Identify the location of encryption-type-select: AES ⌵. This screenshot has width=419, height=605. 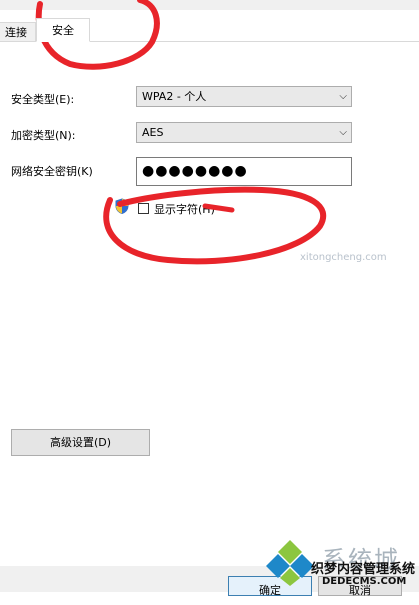
(244, 132).